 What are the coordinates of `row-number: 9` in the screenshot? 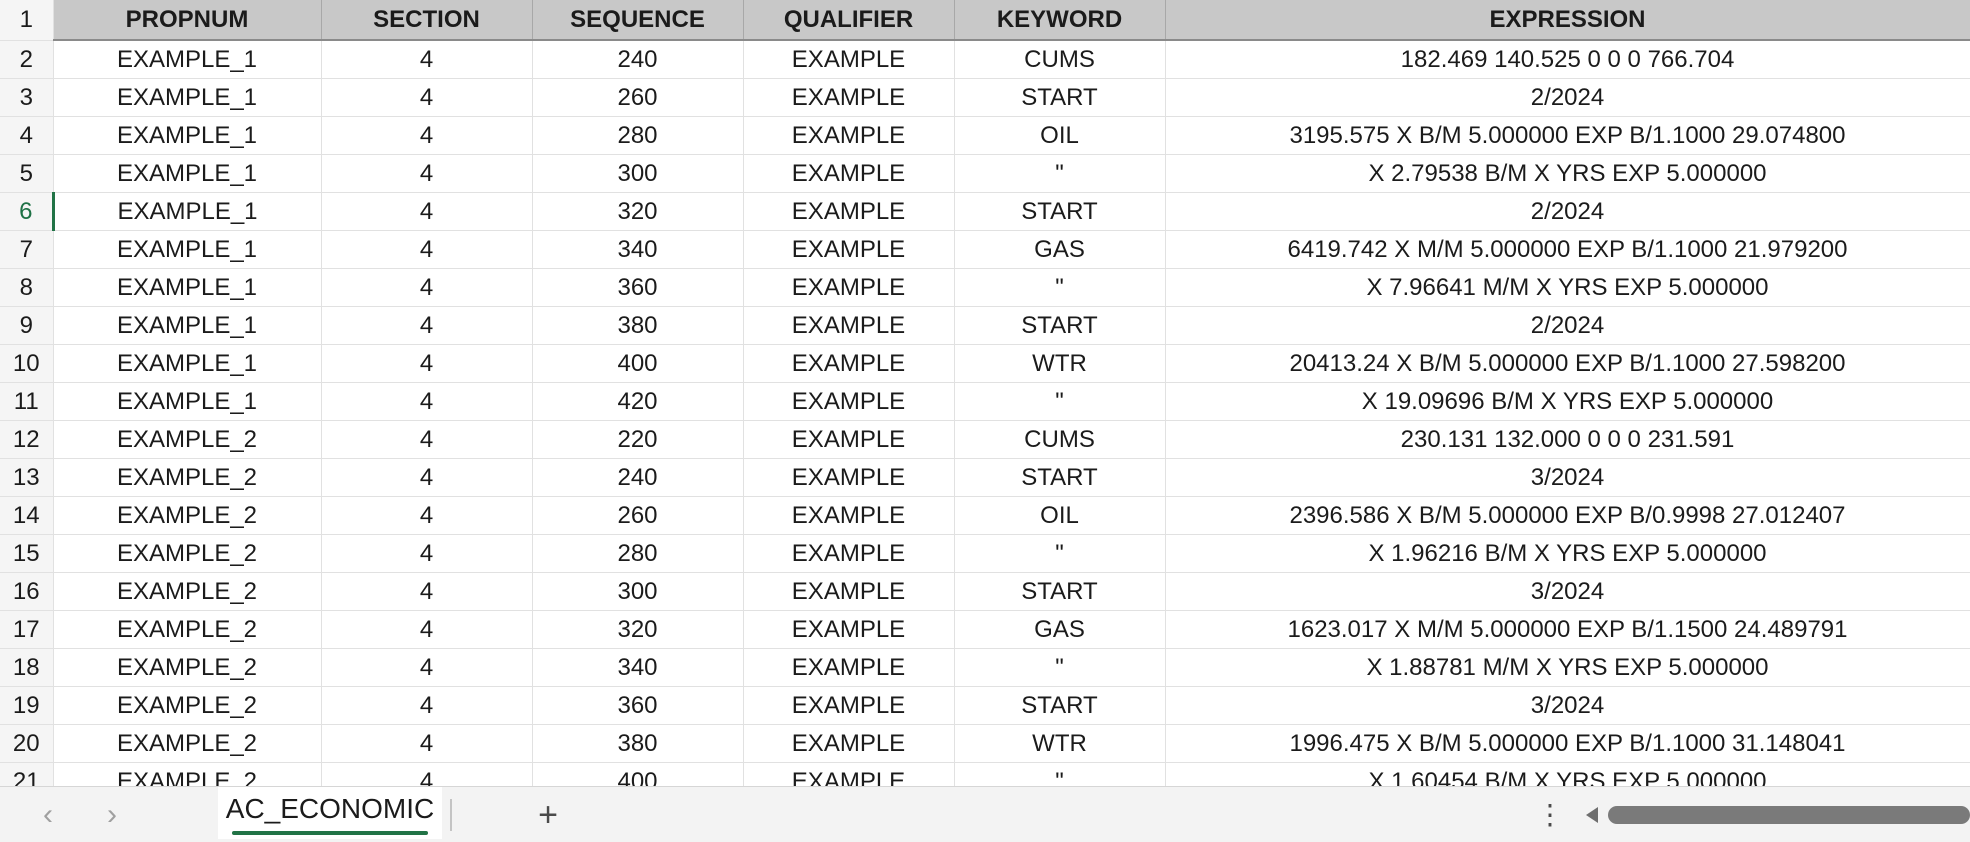 It's located at (27, 325).